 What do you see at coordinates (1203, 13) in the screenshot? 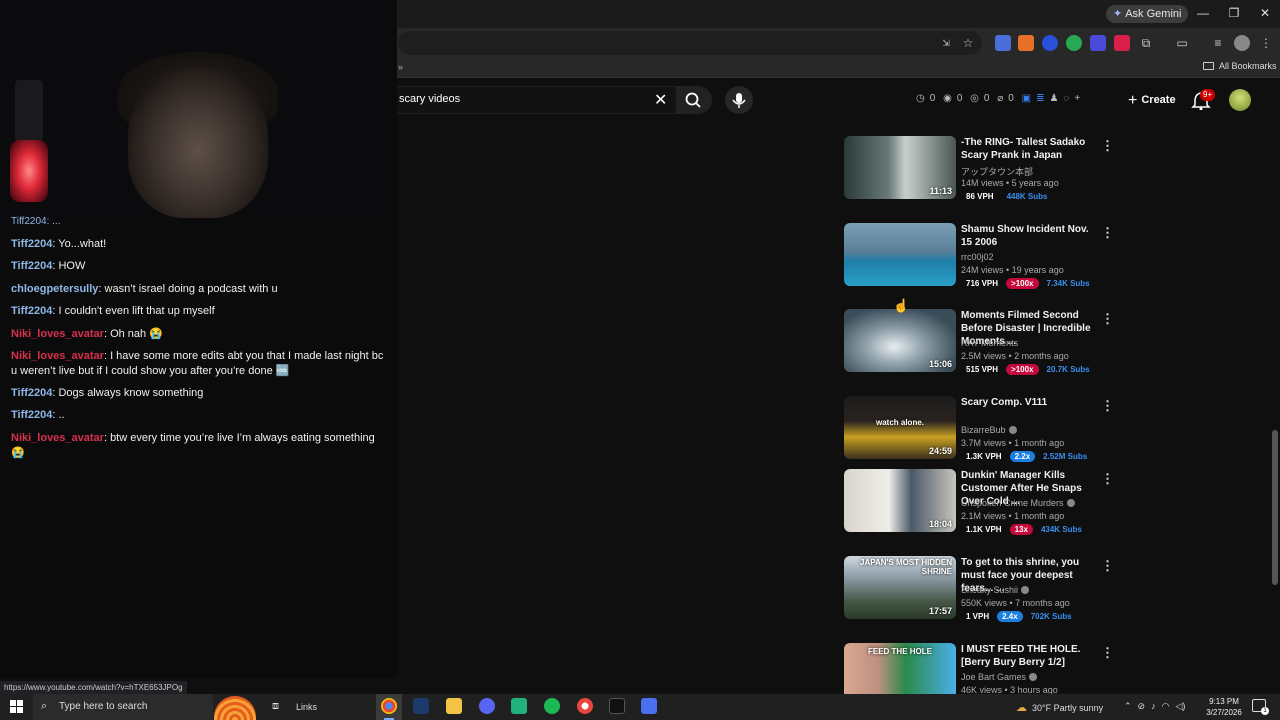
I see `minimize-icon: —` at bounding box center [1203, 13].